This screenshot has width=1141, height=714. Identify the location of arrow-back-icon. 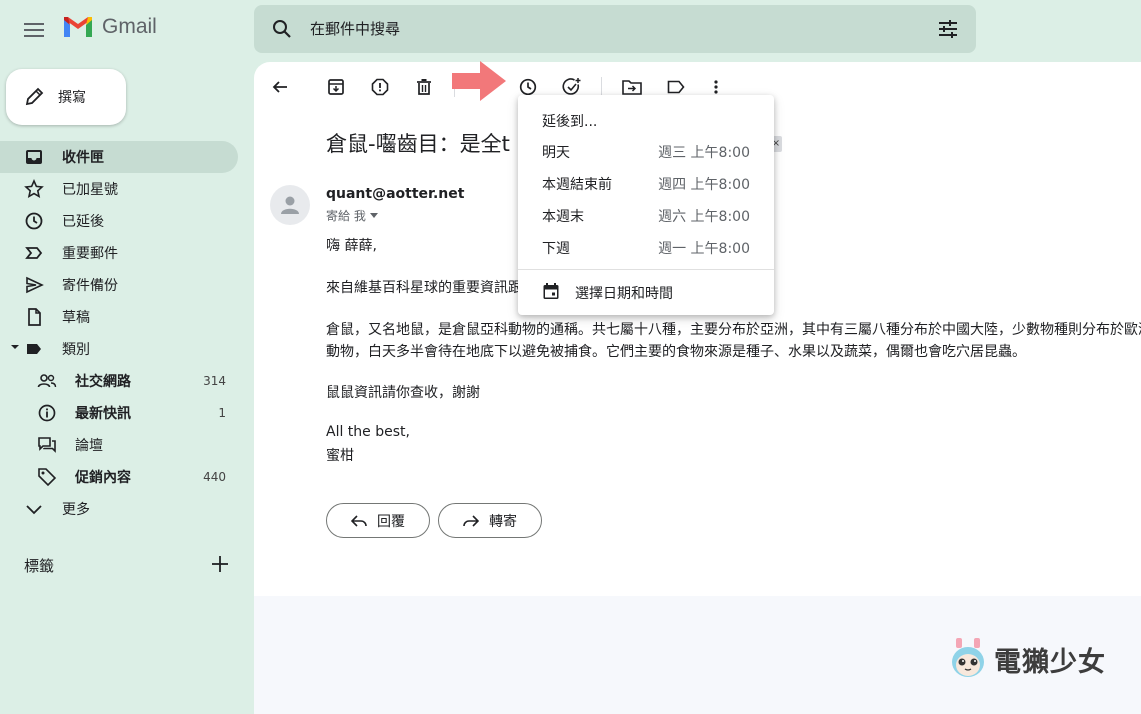
(279, 87).